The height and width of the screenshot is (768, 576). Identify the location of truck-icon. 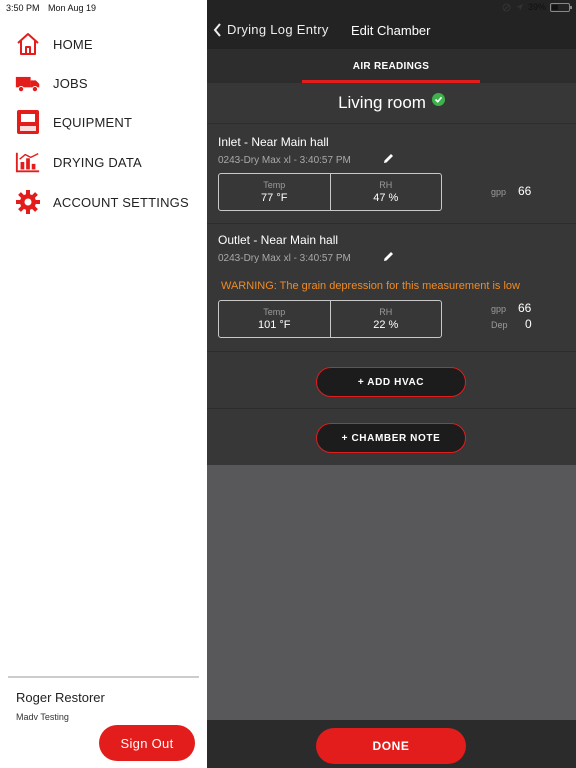
(28, 83).